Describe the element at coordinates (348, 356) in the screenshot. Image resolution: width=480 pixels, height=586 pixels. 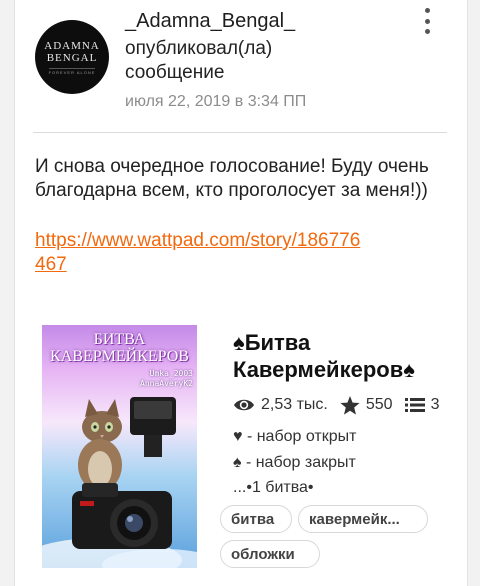
I see `story-title: ♠Битва Кавермейкеров♠` at that location.